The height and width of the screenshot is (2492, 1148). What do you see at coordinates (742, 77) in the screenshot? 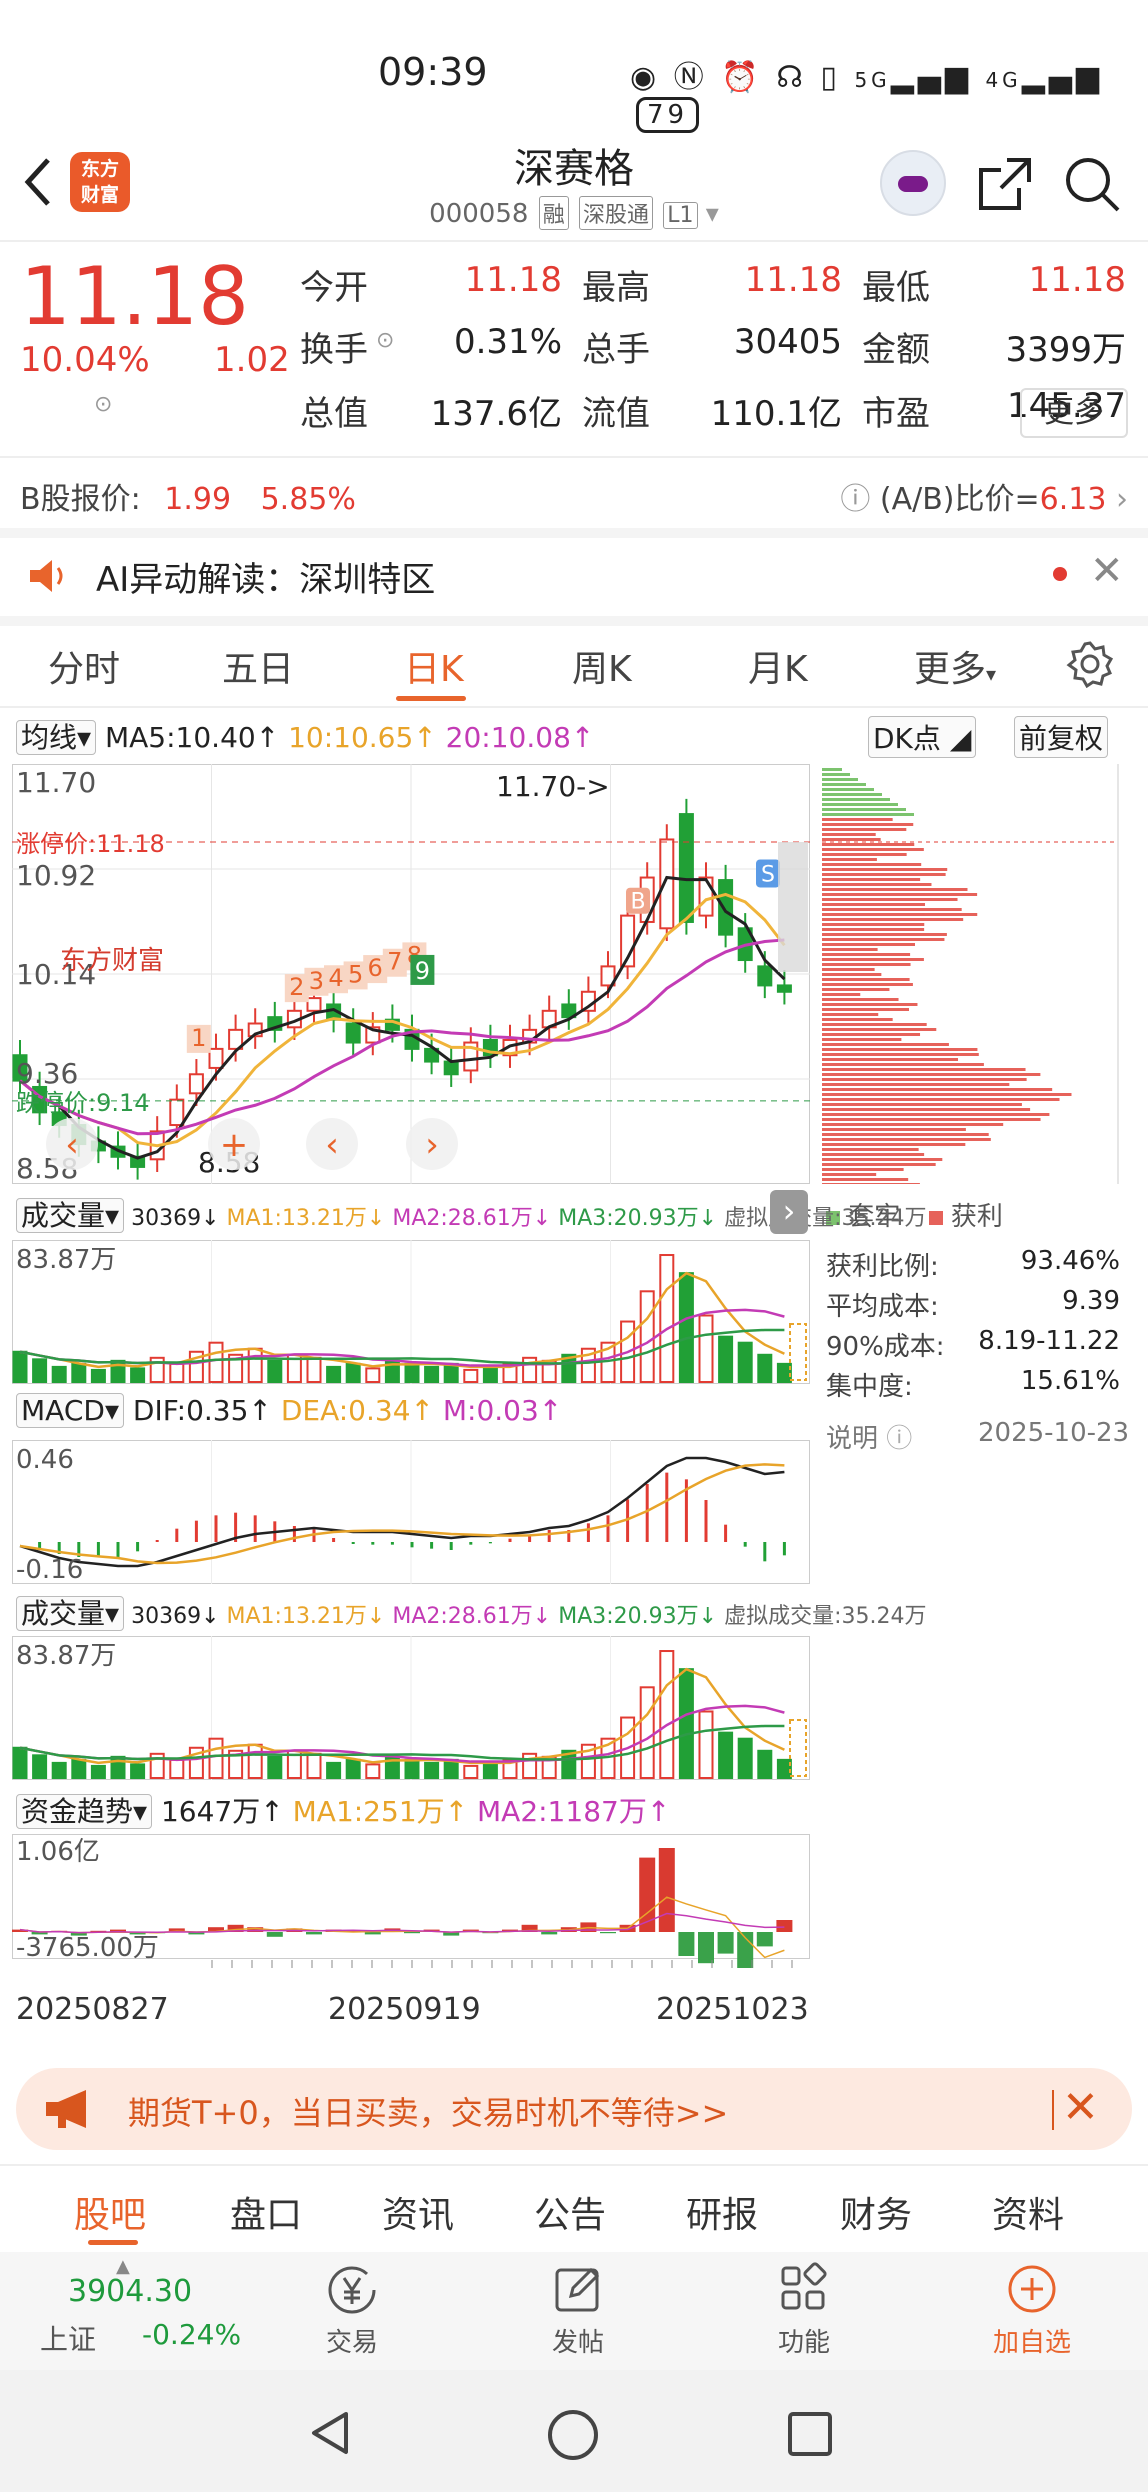
I see `alarm-icon: ⏰` at bounding box center [742, 77].